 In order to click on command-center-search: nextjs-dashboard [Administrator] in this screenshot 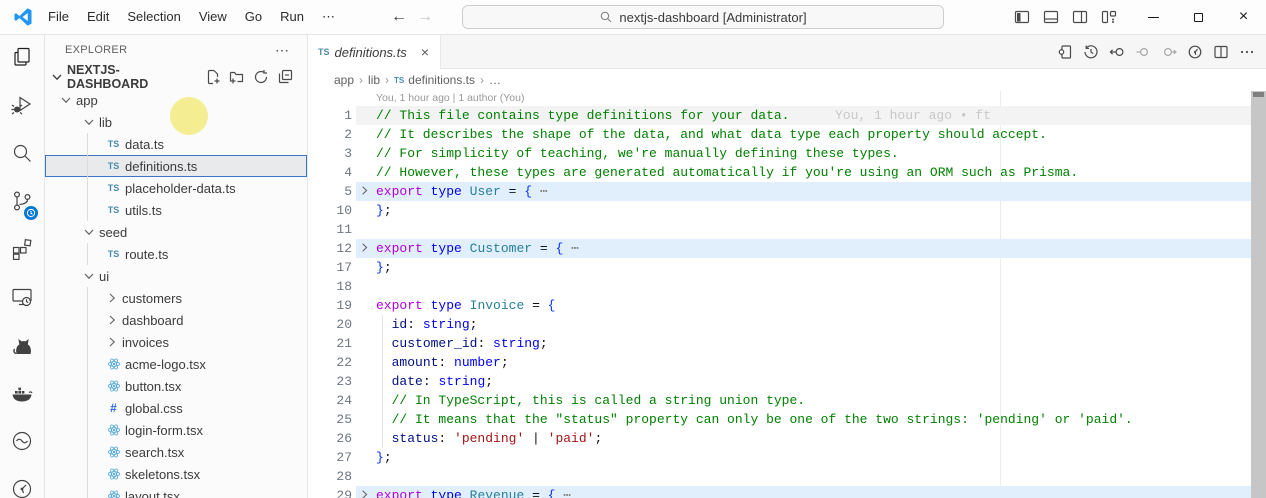, I will do `click(703, 17)`.